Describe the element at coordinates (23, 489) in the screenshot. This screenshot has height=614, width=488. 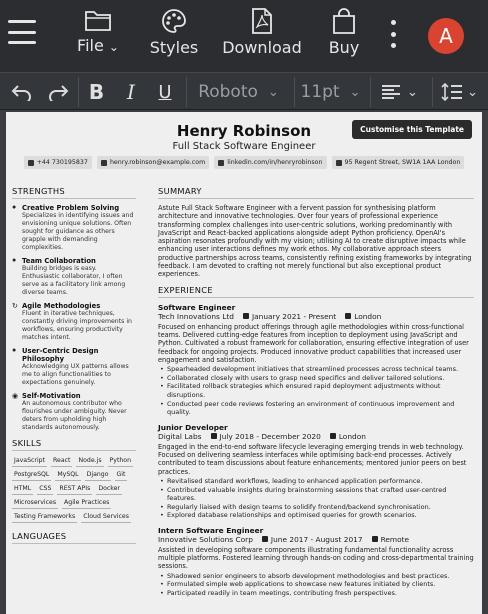
I see `skill-tag: HTML` at that location.